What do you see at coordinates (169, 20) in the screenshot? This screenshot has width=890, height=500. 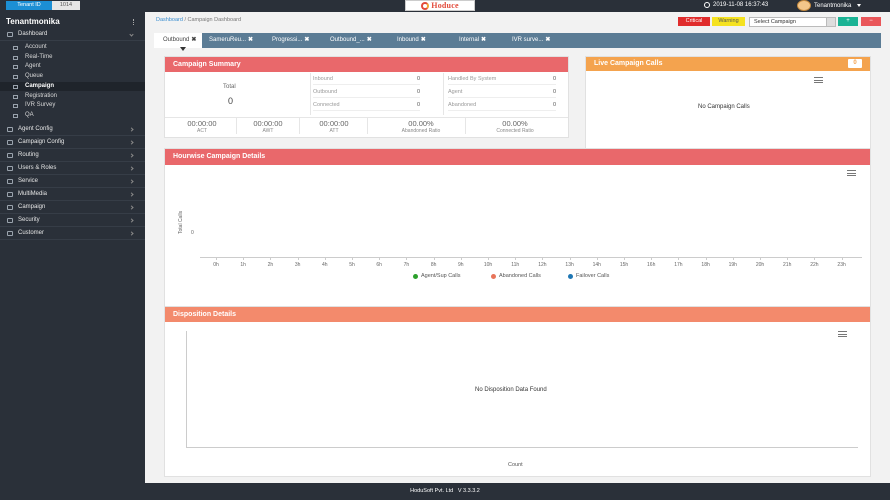 I see `breadcrumb-dashboard-link: Dashboard` at bounding box center [169, 20].